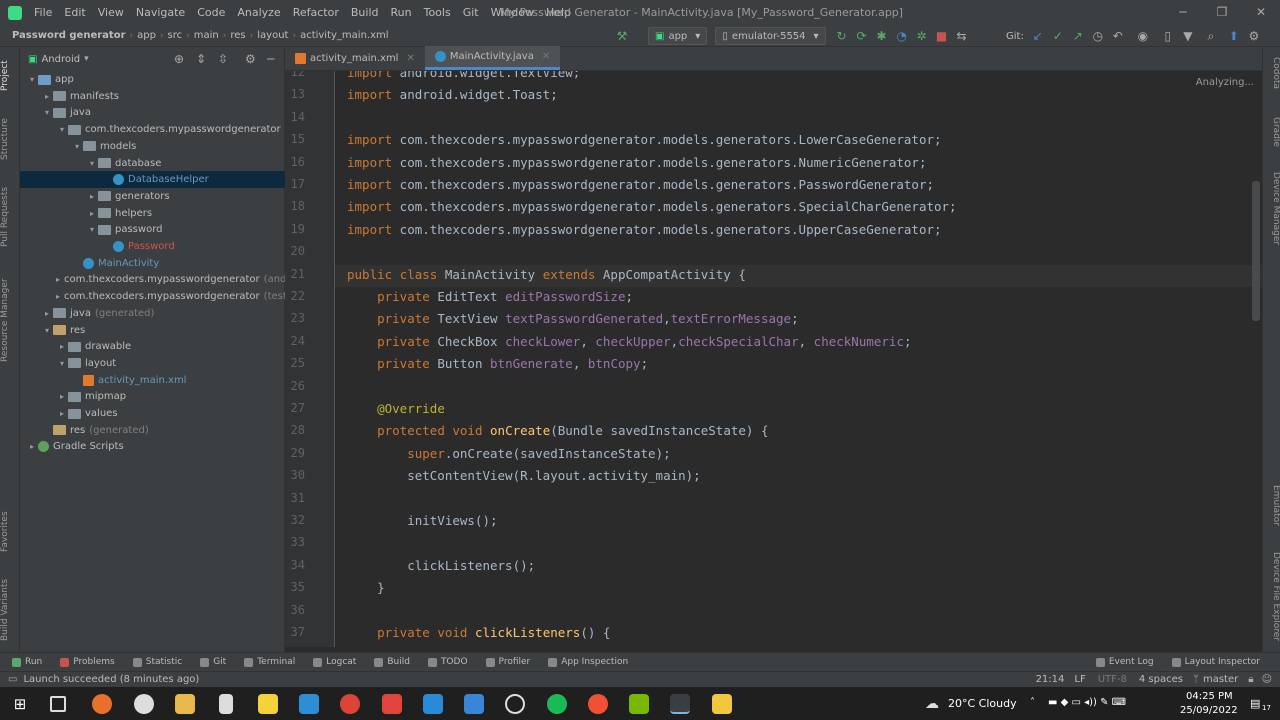 The image size is (1280, 720). I want to click on anydesk-icon, so click(392, 704).